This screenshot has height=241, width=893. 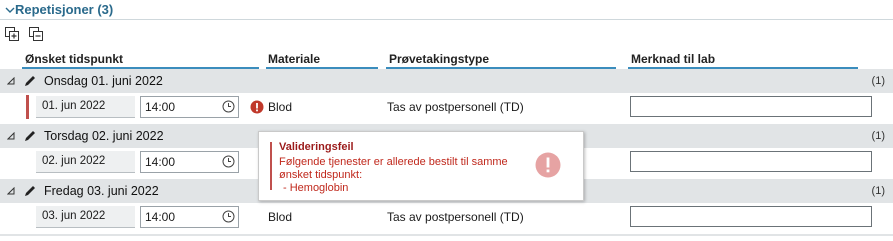 I want to click on date-field: 03. jun 2022, so click(x=85, y=217).